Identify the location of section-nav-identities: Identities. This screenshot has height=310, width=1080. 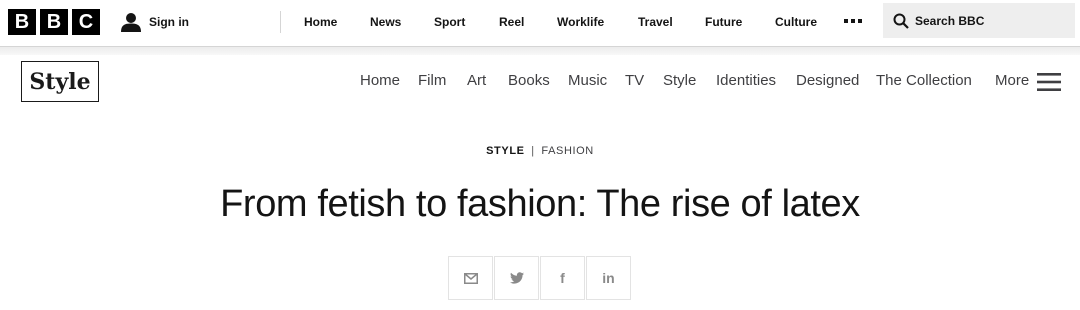
(746, 80).